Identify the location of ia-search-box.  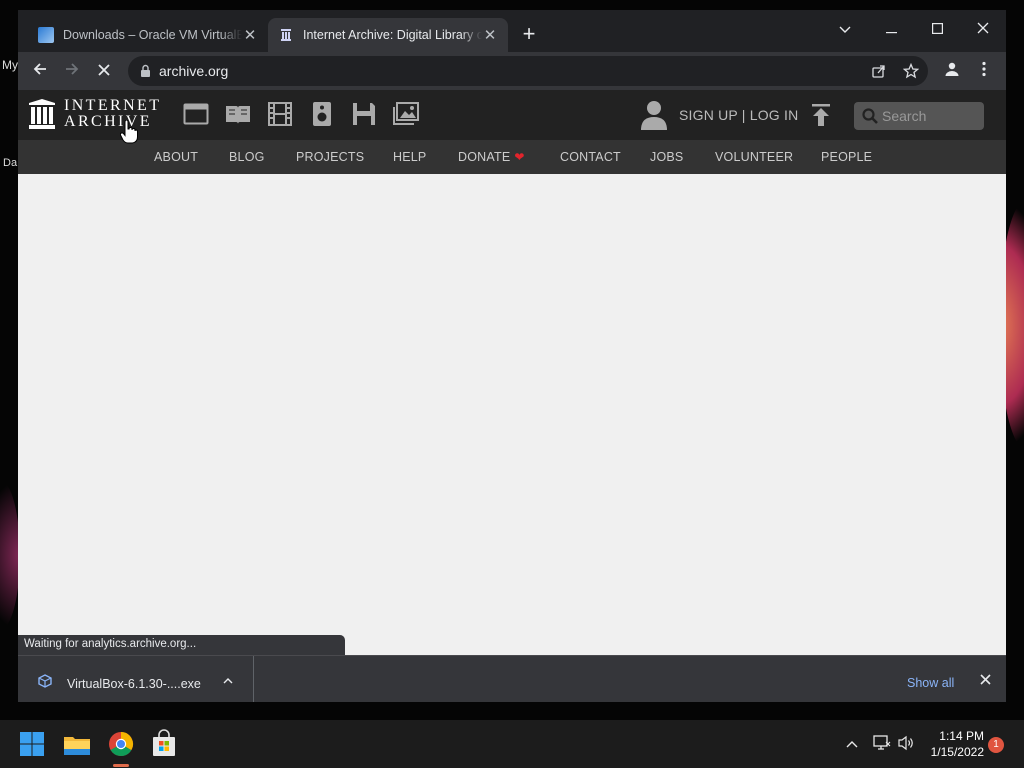
(919, 116).